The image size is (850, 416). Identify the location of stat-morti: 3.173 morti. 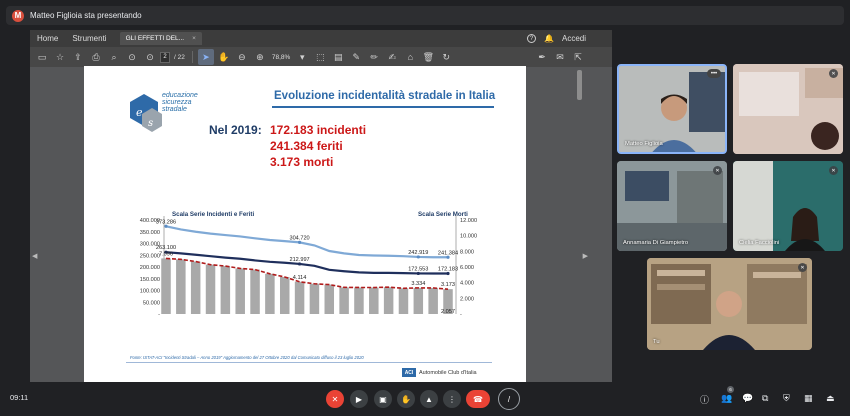
(302, 162).